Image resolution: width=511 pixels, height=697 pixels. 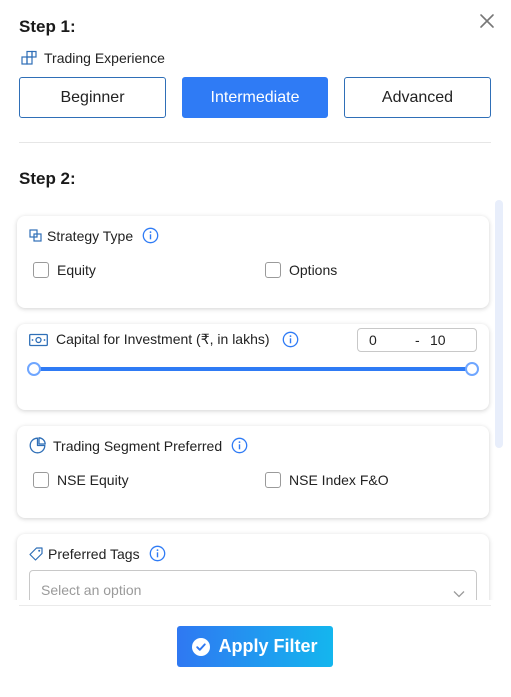 I want to click on preferred-tags-header: Preferred Tags, so click(x=97, y=553).